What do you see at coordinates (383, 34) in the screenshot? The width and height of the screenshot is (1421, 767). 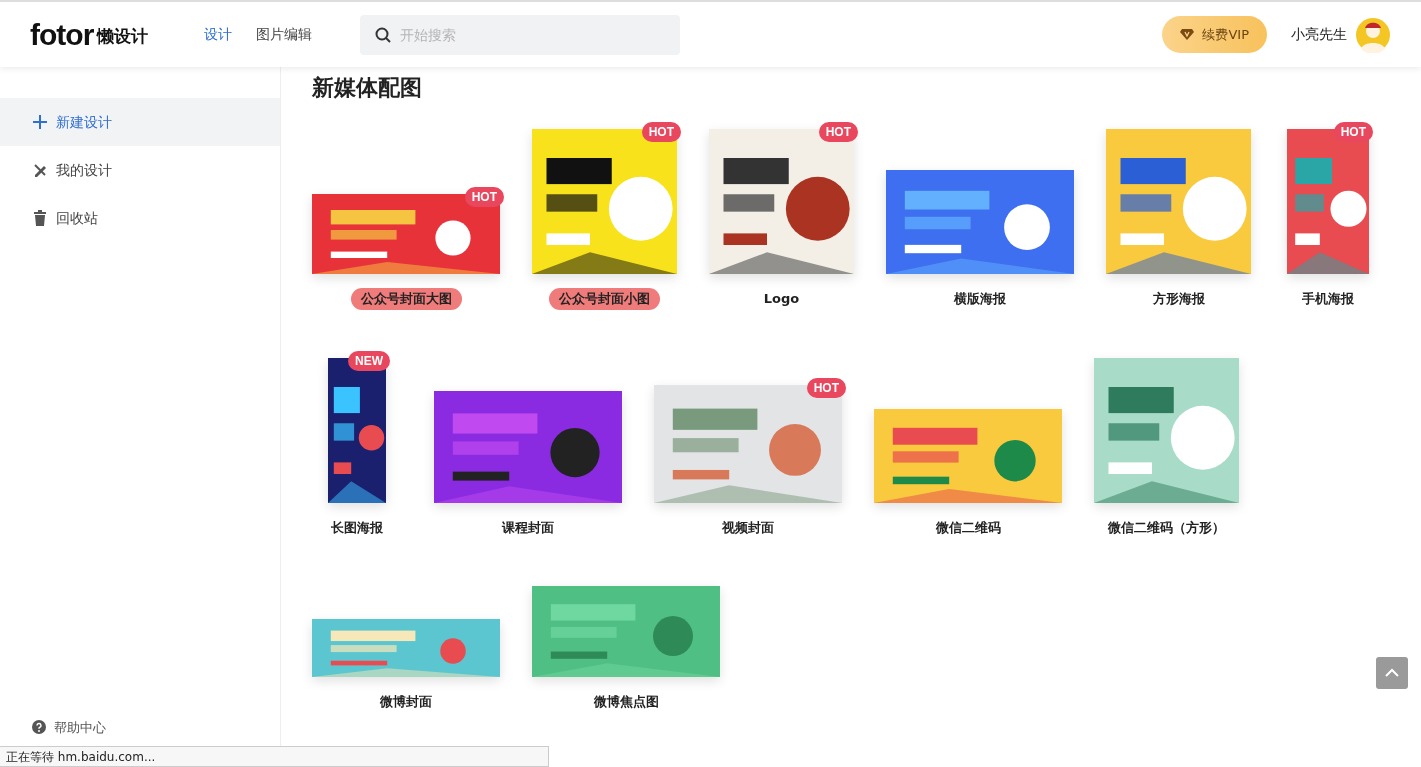 I see `search-icon` at bounding box center [383, 34].